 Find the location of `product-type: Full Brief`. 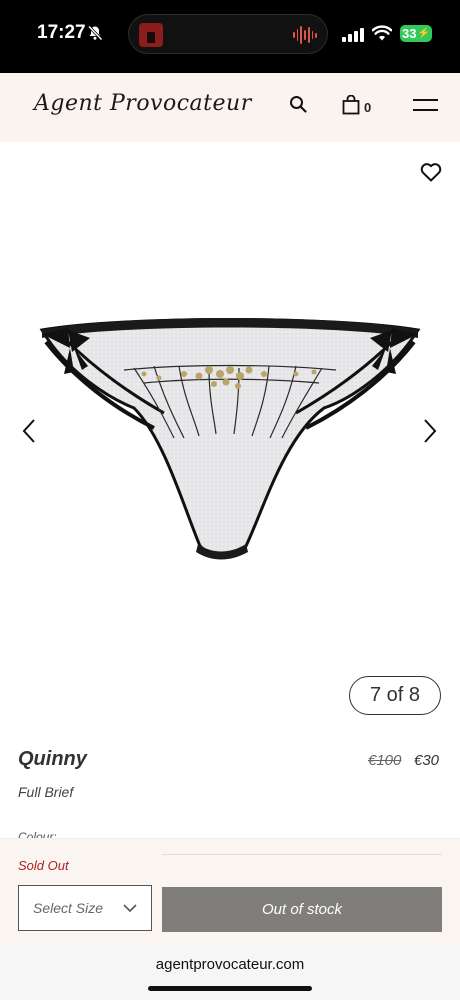

product-type: Full Brief is located at coordinates (46, 792).